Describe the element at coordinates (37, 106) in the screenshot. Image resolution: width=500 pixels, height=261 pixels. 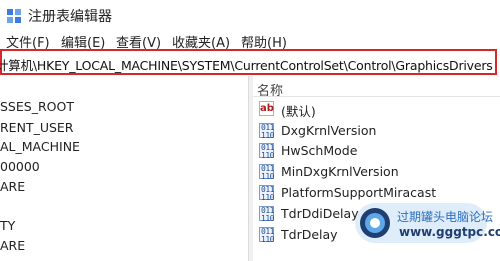
I see `tree-item-classes-root: SSES_ROOT` at that location.